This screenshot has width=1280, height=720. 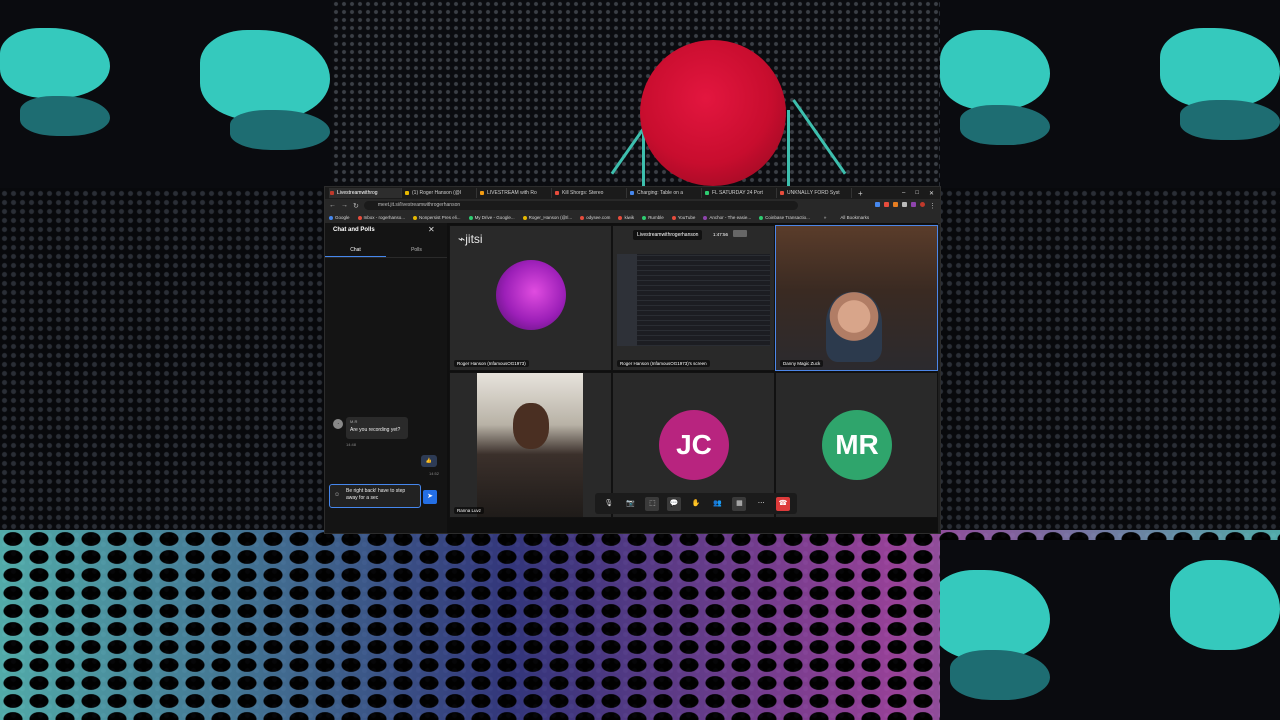 What do you see at coordinates (856, 298) in the screenshot?
I see `participant-tile-active-speaker: Danny Magic Zuck` at bounding box center [856, 298].